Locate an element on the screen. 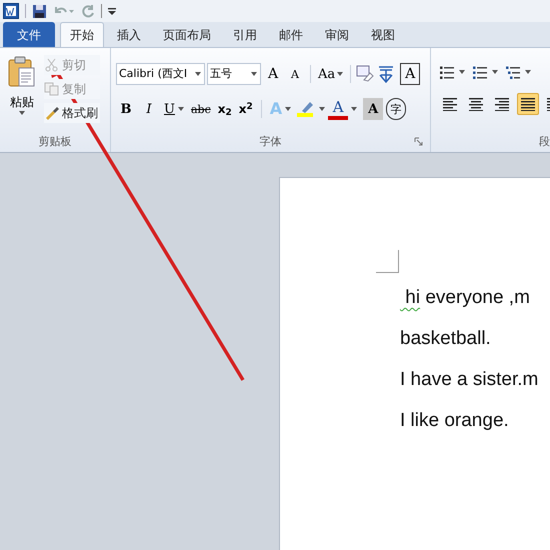  ribbon-tab: 开始 is located at coordinates (82, 34).